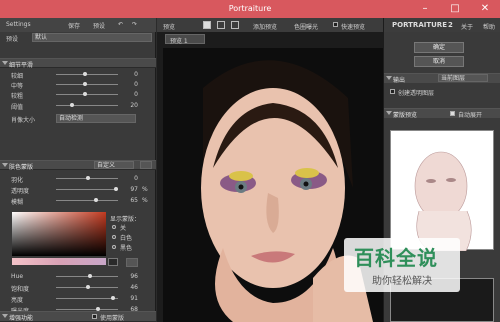 This screenshot has height=322, width=500. What do you see at coordinates (130, 200) in the screenshot?
I see `slider-value: 65` at bounding box center [130, 200].